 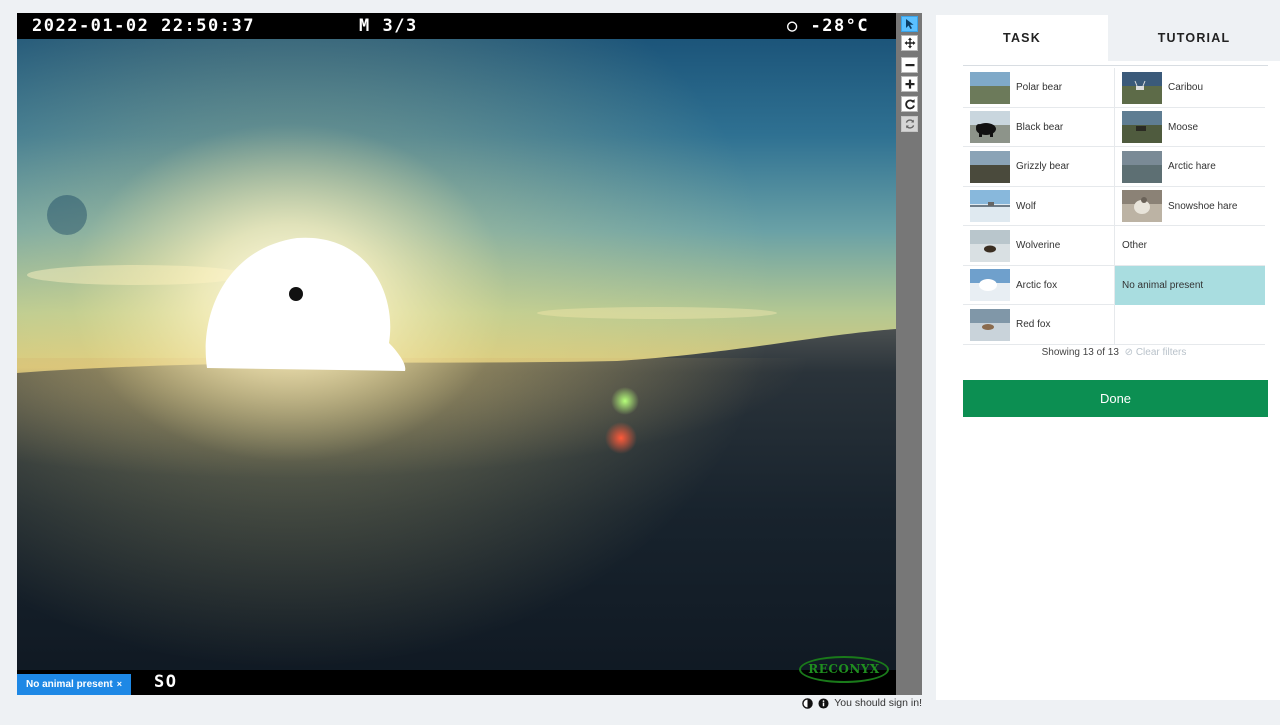 I want to click on pointer-icon, so click(x=909, y=24).